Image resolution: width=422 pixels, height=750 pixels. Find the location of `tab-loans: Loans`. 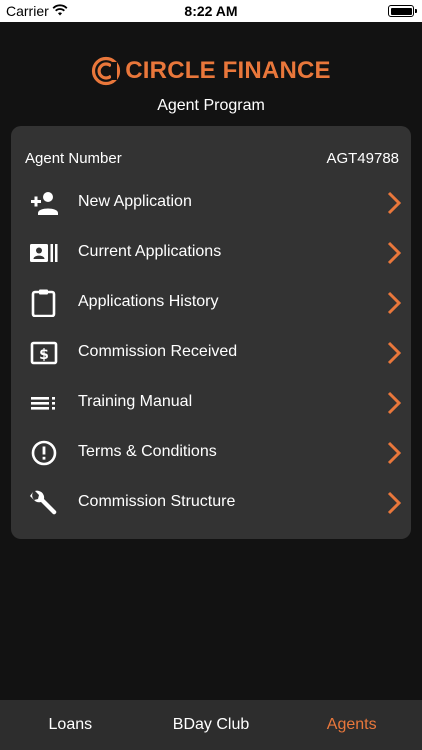

tab-loans: Loans is located at coordinates (70, 725).